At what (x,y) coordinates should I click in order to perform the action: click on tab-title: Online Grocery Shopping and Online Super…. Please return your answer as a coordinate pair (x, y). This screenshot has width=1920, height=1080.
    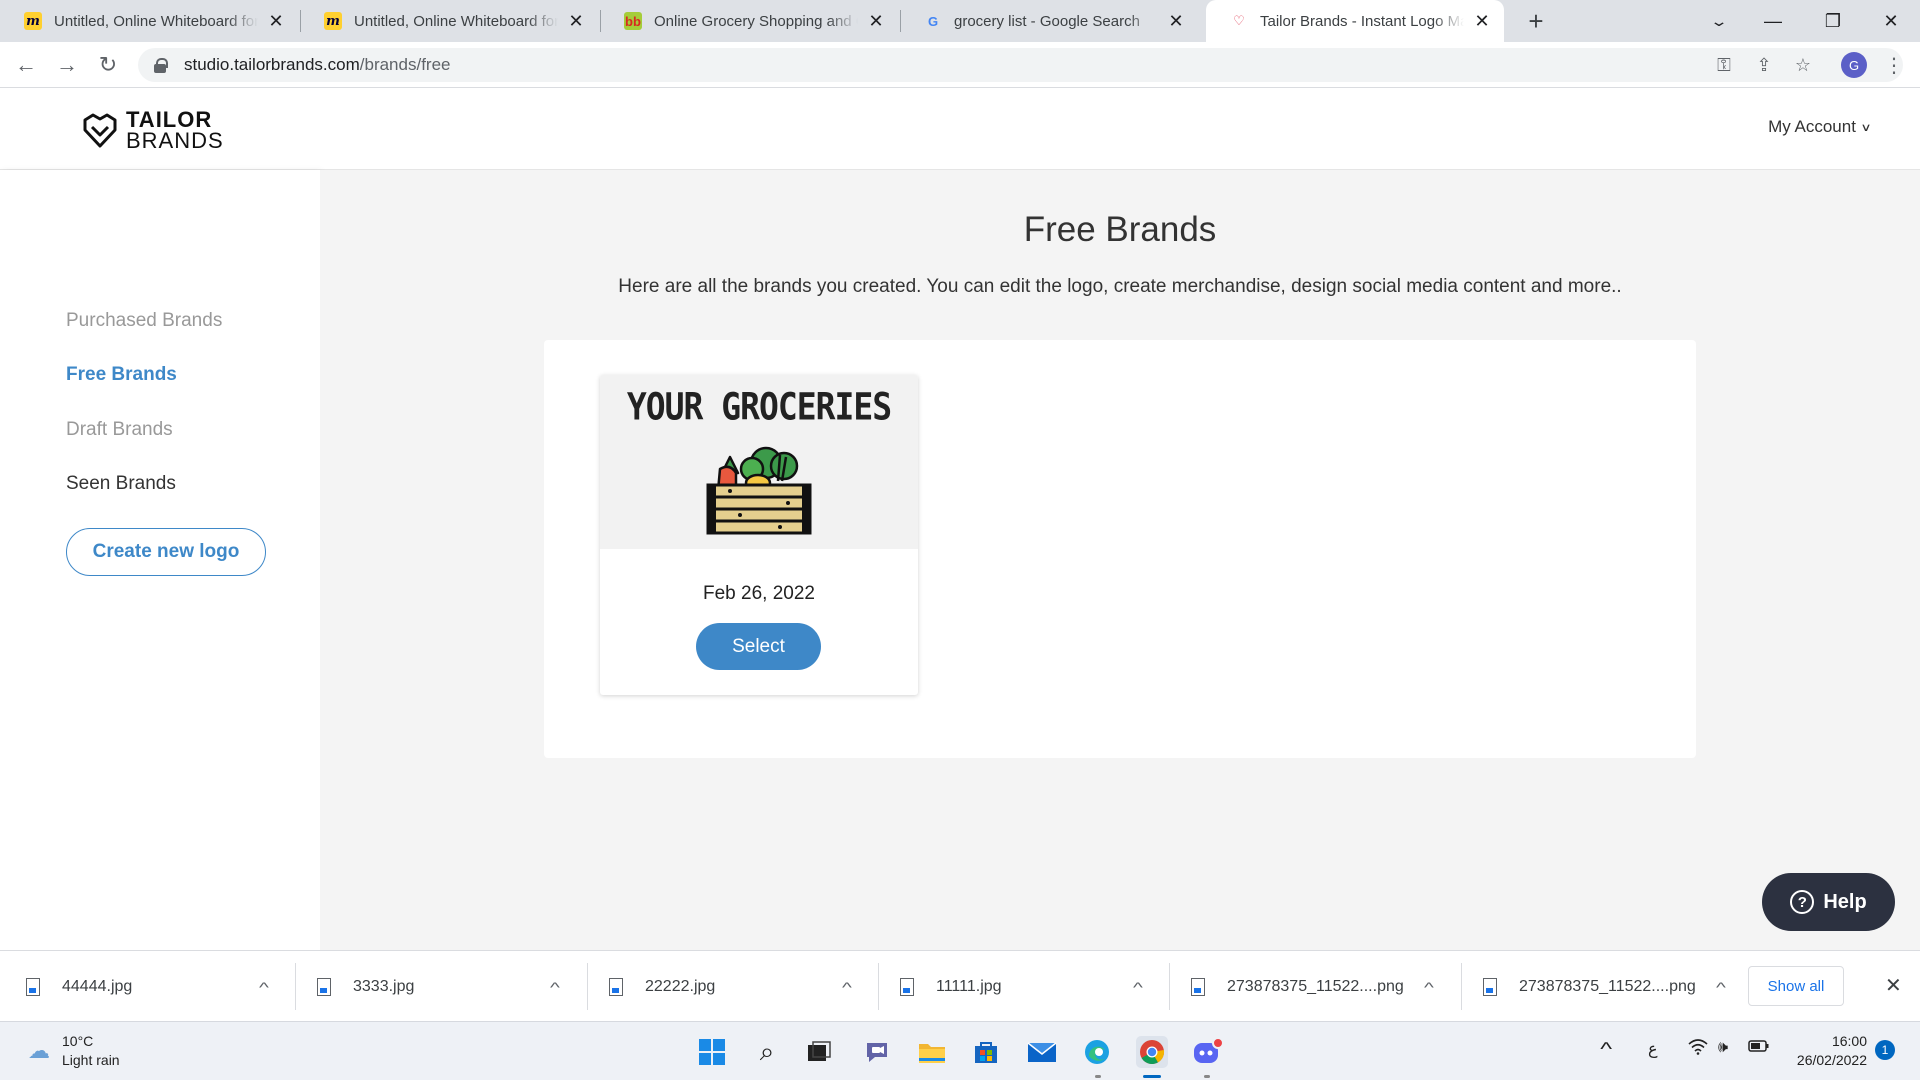
    Looking at the image, I should click on (756, 21).